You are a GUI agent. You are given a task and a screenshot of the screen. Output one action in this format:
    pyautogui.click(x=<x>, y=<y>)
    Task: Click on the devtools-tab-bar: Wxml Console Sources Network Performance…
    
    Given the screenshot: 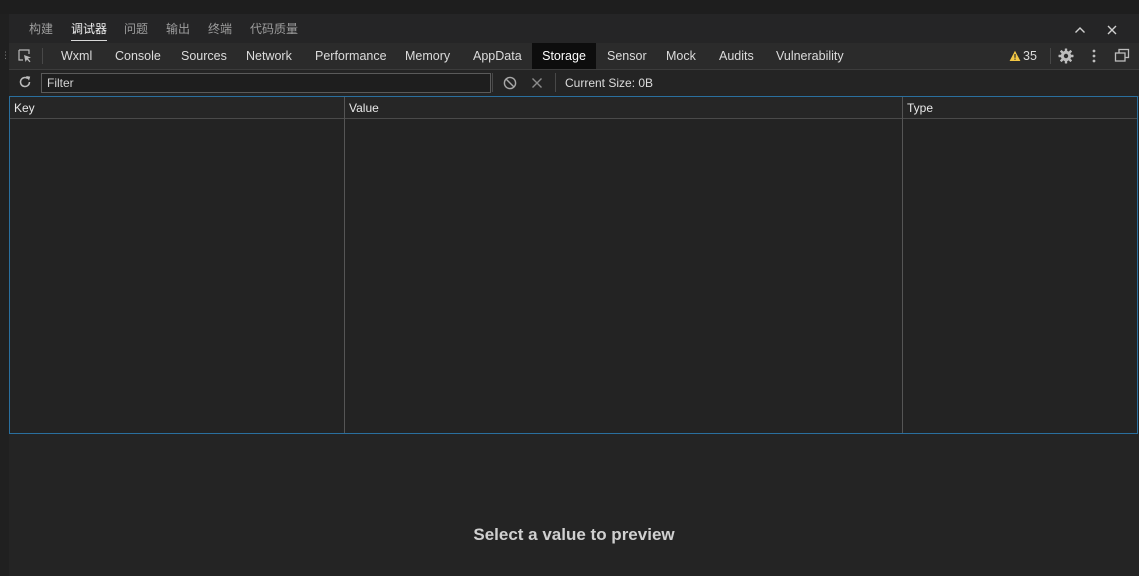 What is the action you would take?
    pyautogui.click(x=574, y=56)
    